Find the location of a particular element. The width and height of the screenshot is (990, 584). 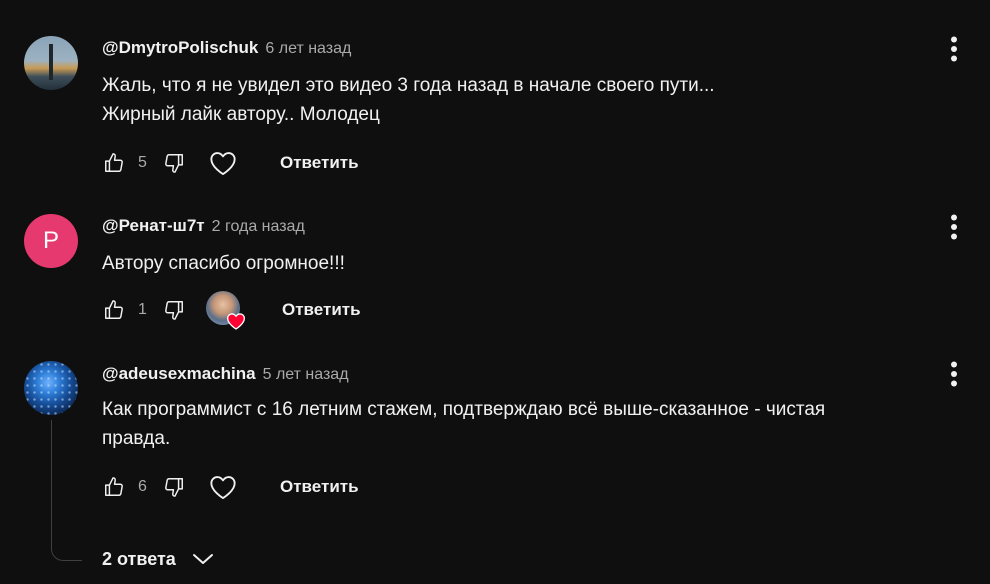

avatar is located at coordinates (51, 388).